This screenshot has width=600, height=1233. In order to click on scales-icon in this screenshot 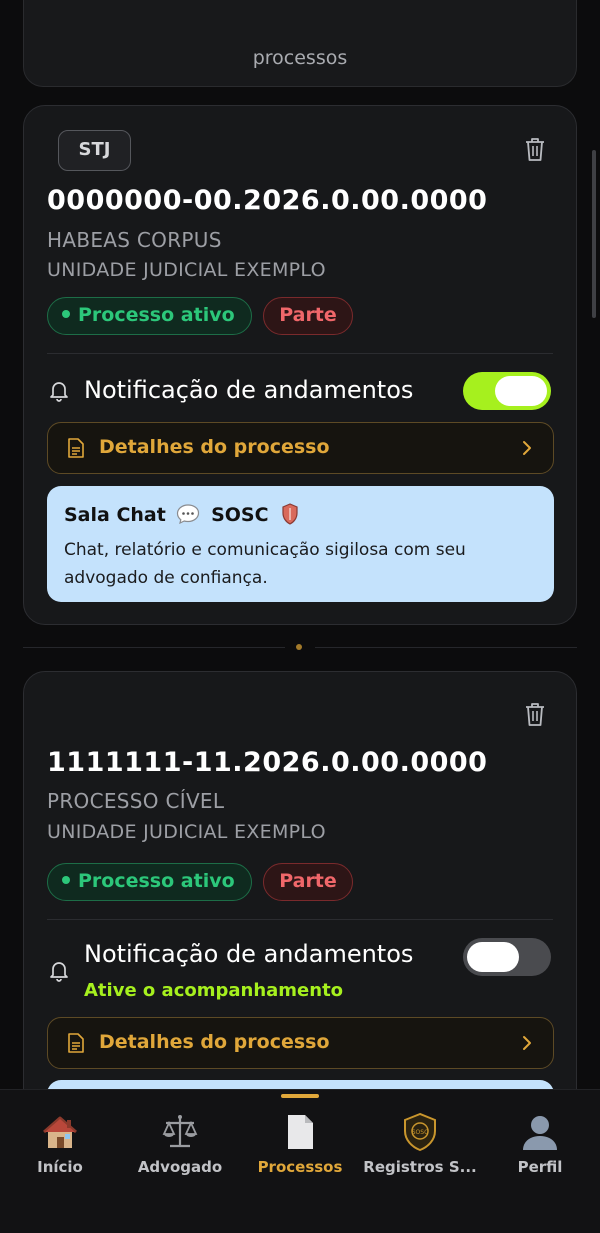, I will do `click(180, 1131)`.